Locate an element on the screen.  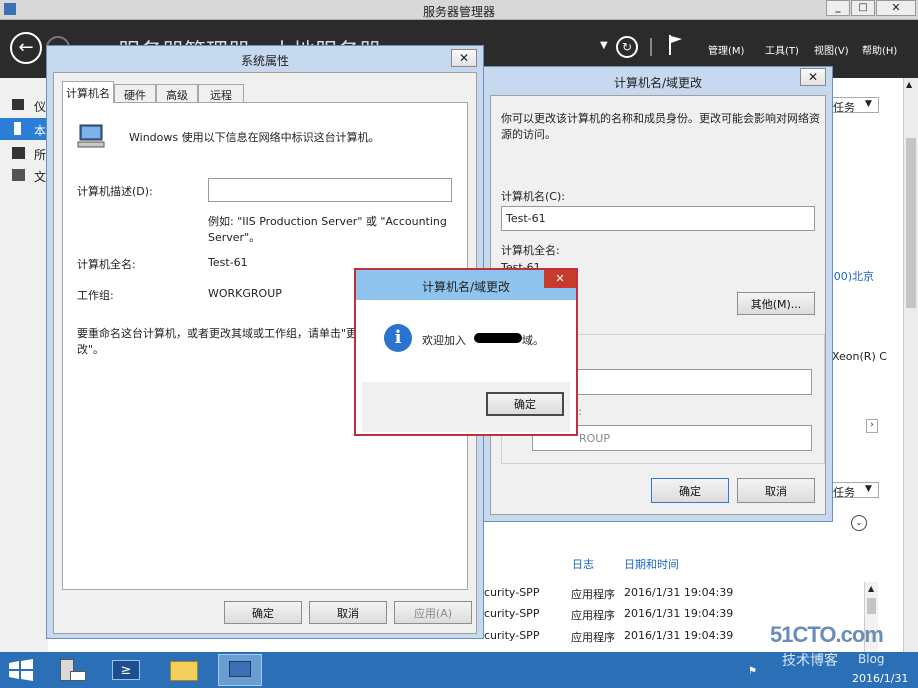
welcome-dialog: 计算机名/域更改 ✕ i 欢迎加入 域。 确定 is located at coordinates (466, 352).